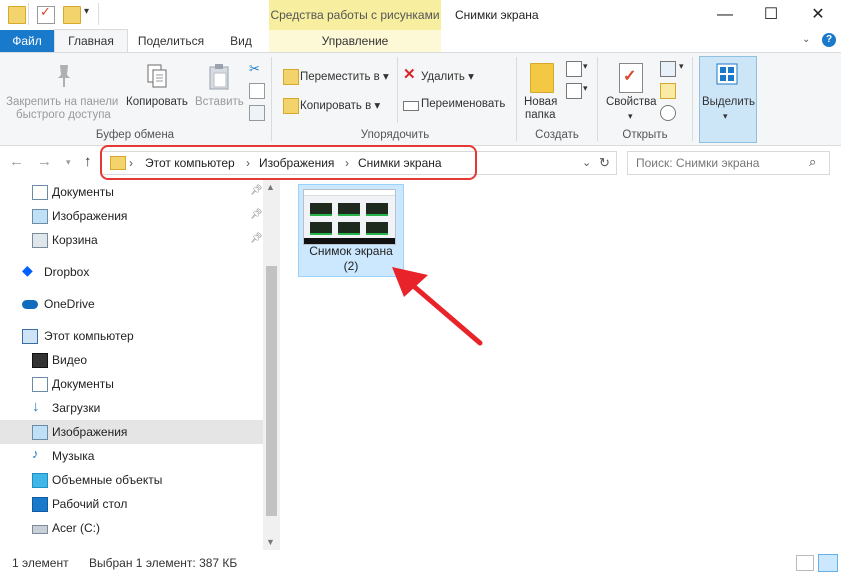 This screenshot has width=841, height=575. What do you see at coordinates (540, 115) in the screenshot?
I see `new-folder-button-line2: папка` at bounding box center [540, 115].